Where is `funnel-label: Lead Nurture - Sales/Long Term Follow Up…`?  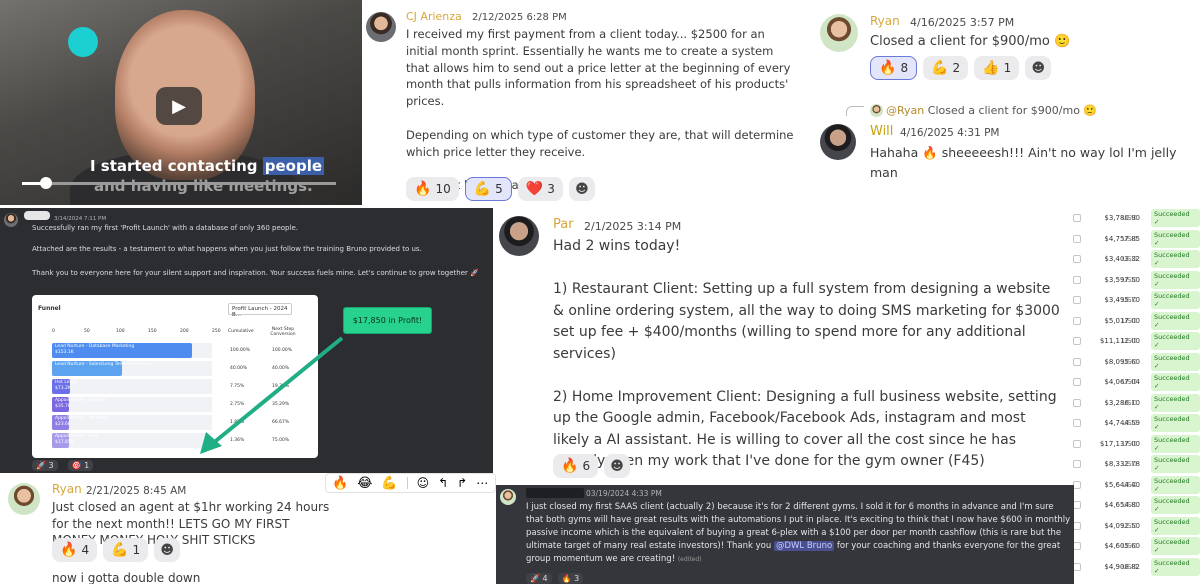 funnel-label: Lead Nurture - Sales/Long Term Follow Up… is located at coordinates (103, 364).